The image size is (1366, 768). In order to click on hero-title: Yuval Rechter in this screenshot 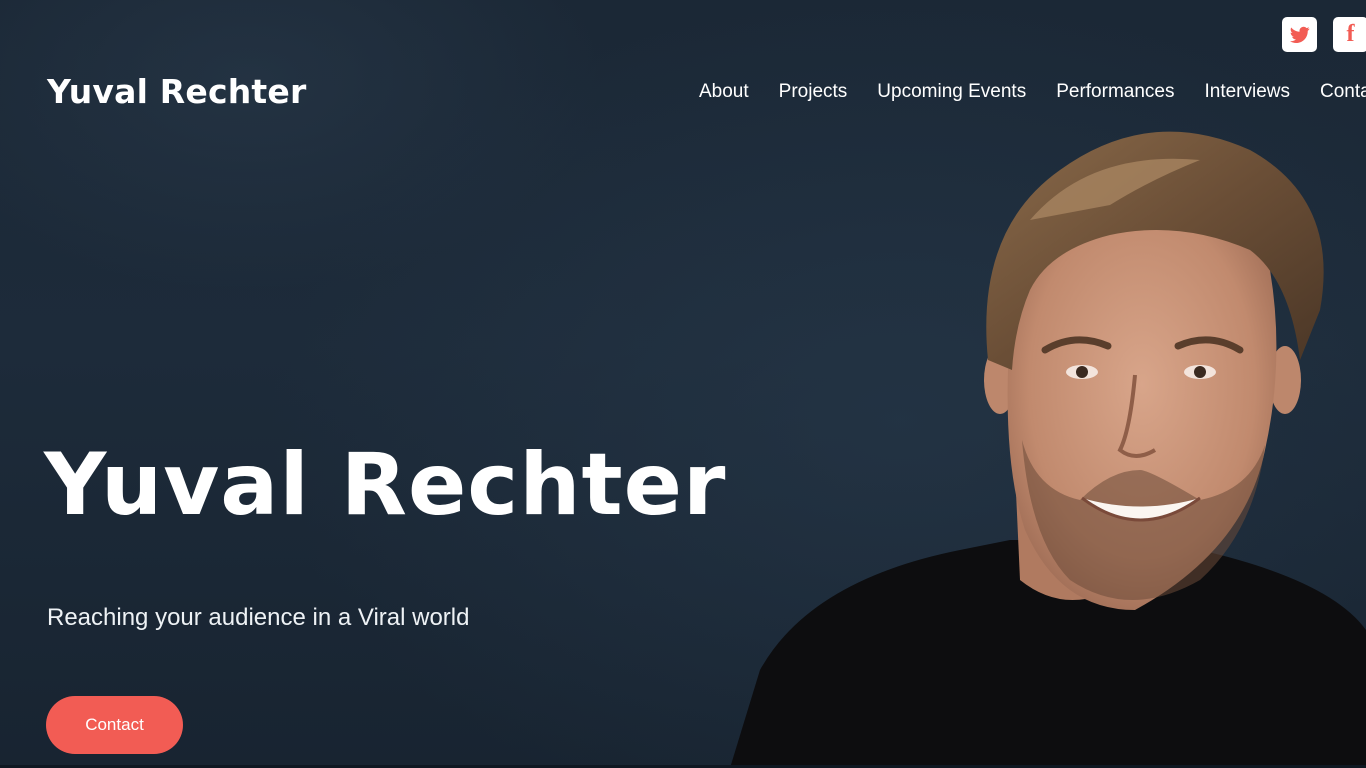, I will do `click(385, 485)`.